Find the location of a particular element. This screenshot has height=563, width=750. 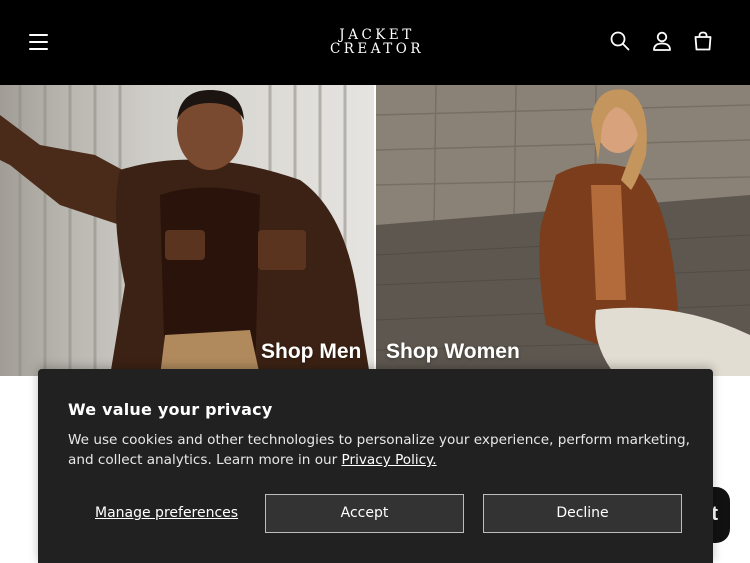

cookie-banner-title: We value your privacy is located at coordinates (170, 409).